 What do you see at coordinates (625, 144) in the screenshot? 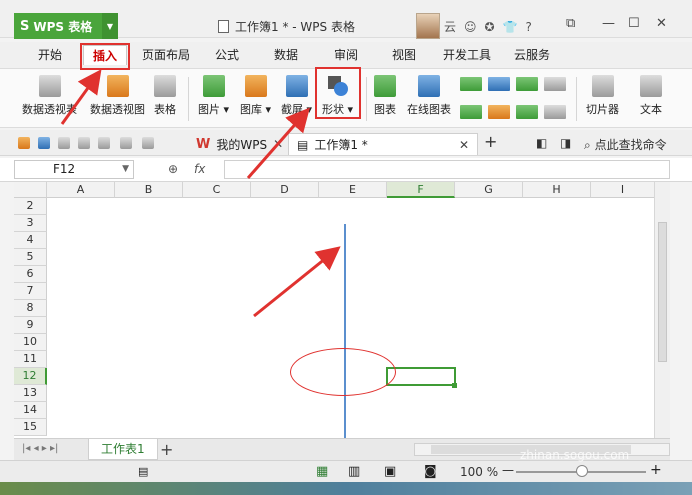
I see `search-command: ⌕ 点此查找命令` at bounding box center [625, 144].